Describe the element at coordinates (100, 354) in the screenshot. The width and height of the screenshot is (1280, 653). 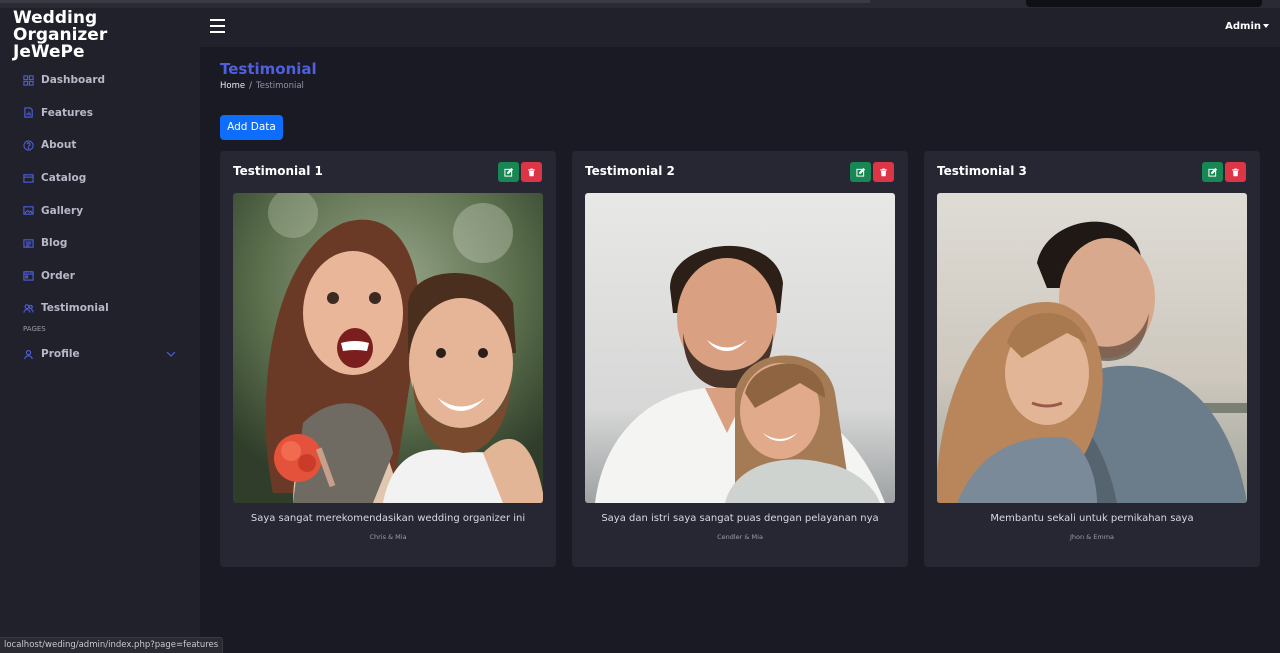
I see `sidebar-item-profile: Profile` at that location.